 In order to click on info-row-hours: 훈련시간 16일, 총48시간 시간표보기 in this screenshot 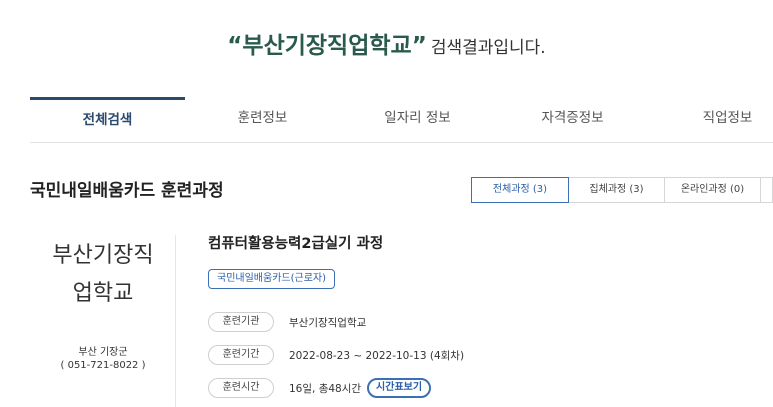, I will do `click(320, 388)`.